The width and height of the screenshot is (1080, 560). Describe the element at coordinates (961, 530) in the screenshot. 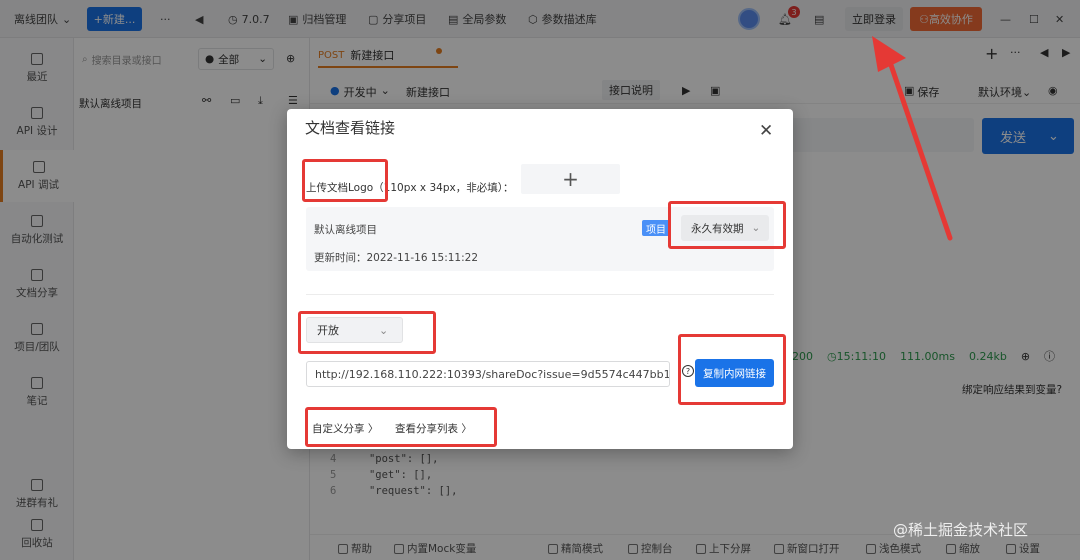

I see `watermark: @稀土掘金技术社区` at that location.